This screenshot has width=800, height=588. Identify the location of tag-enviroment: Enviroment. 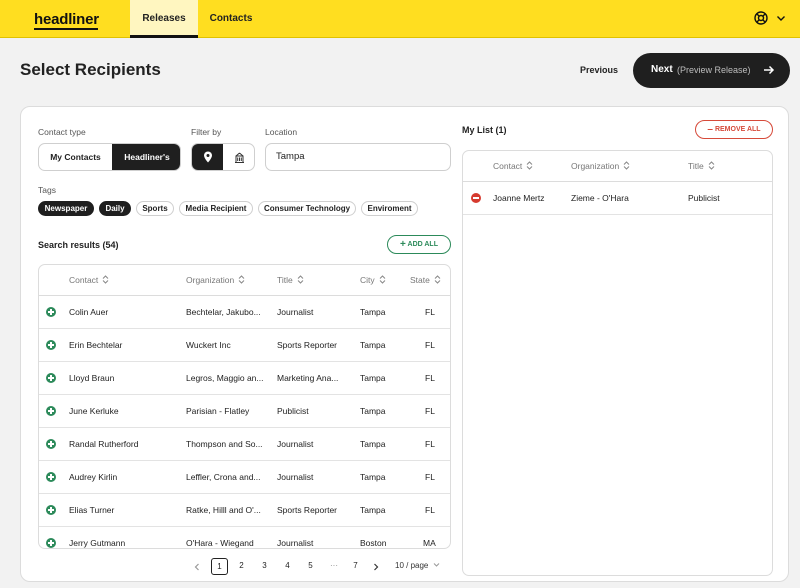
(389, 208).